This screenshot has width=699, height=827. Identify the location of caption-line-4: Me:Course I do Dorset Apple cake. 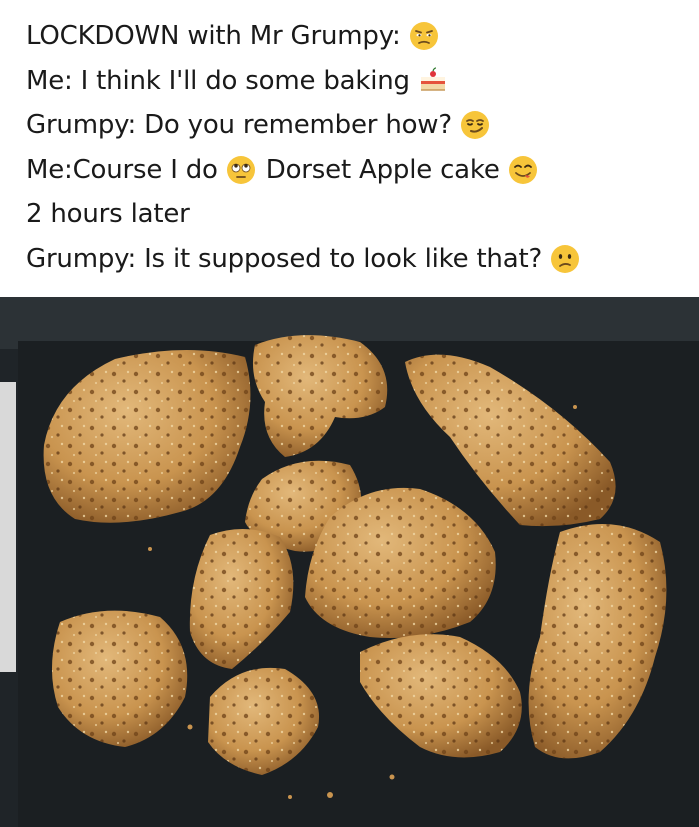
(362, 170).